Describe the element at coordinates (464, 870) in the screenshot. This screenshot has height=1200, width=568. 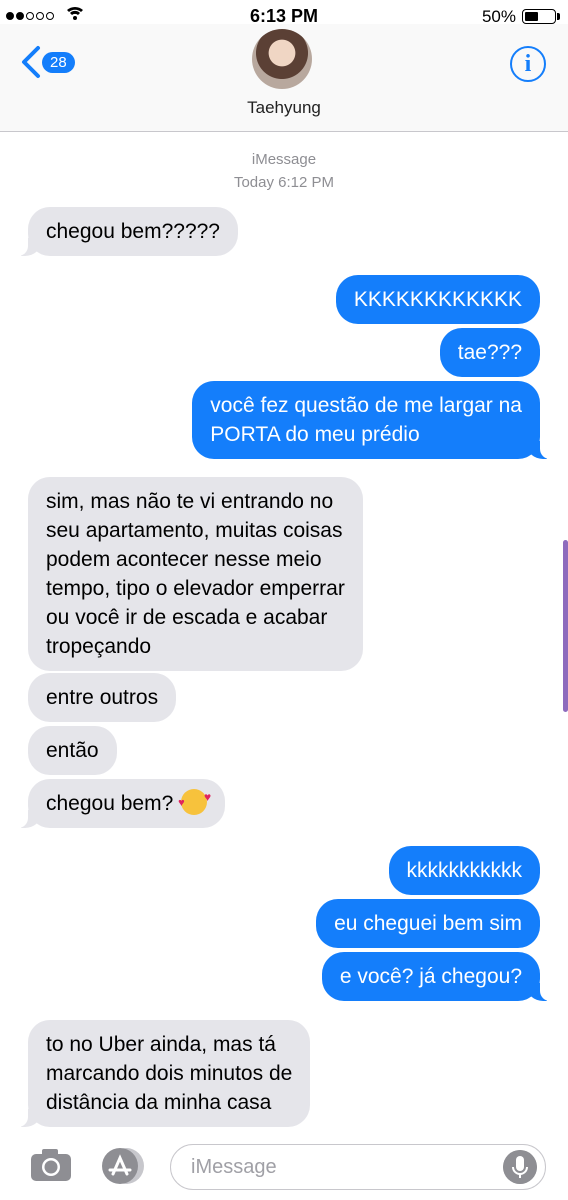
I see `sent-message: kkkkkkkkkkk` at that location.